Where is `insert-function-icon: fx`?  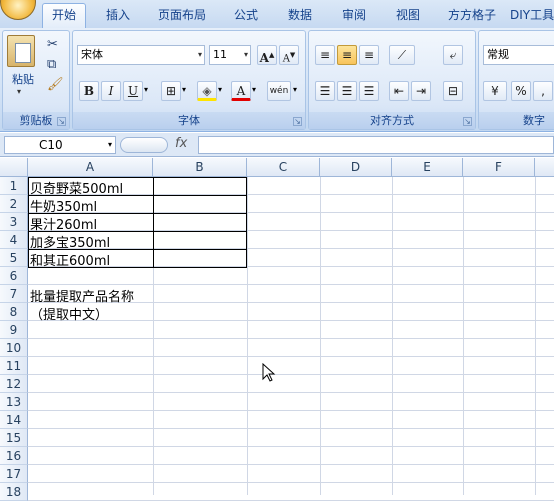
insert-function-icon: fx is located at coordinates (181, 143).